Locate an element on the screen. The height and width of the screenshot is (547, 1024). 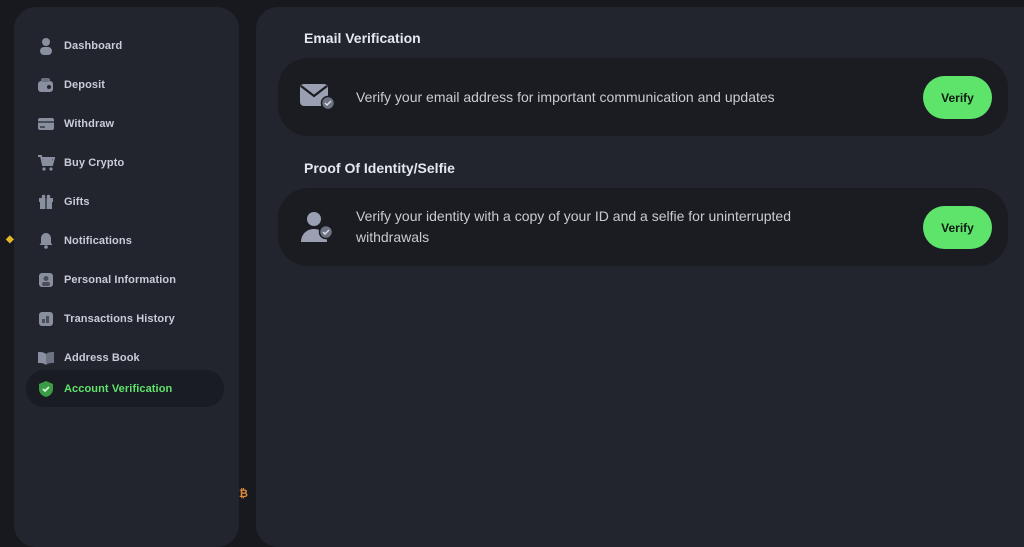
sidebar-item-gifts: Gifts is located at coordinates (125, 201).